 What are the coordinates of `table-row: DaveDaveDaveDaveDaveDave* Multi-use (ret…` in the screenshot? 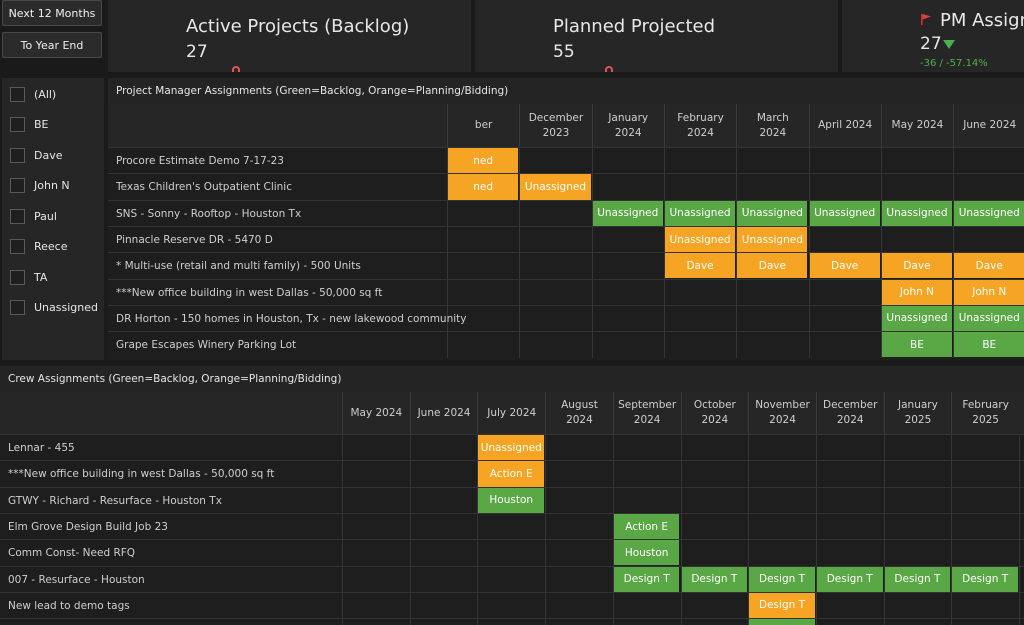 It's located at (566, 266).